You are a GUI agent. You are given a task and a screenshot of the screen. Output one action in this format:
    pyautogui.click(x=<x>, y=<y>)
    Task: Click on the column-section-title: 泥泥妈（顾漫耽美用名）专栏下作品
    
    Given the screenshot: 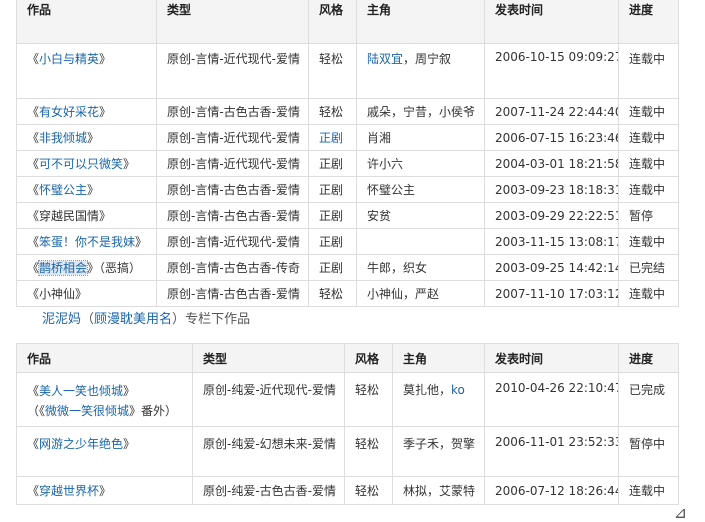 What is the action you would take?
    pyautogui.click(x=146, y=319)
    